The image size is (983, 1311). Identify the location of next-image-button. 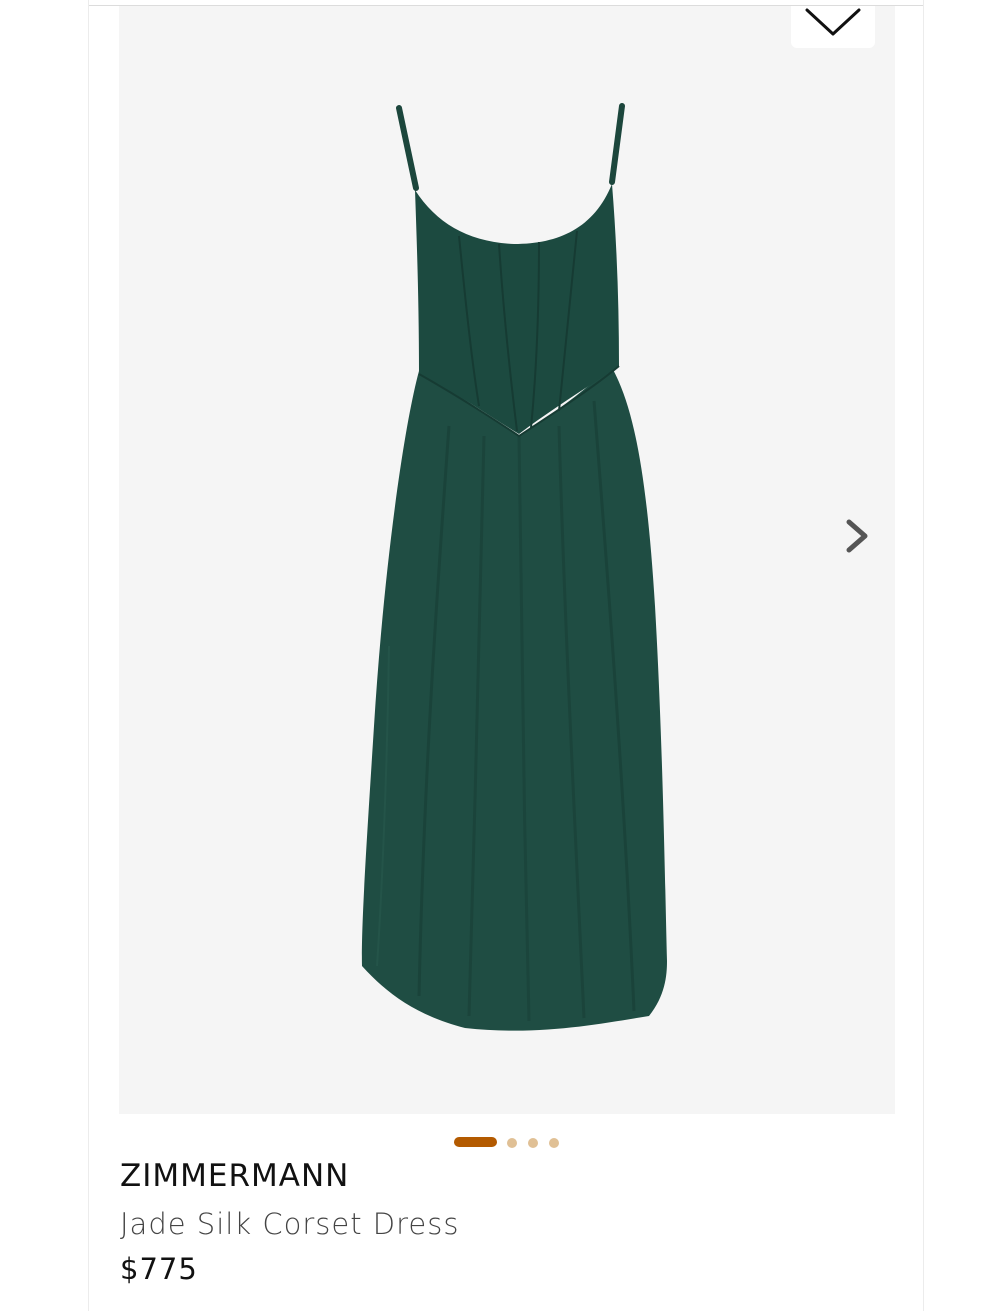
(857, 536).